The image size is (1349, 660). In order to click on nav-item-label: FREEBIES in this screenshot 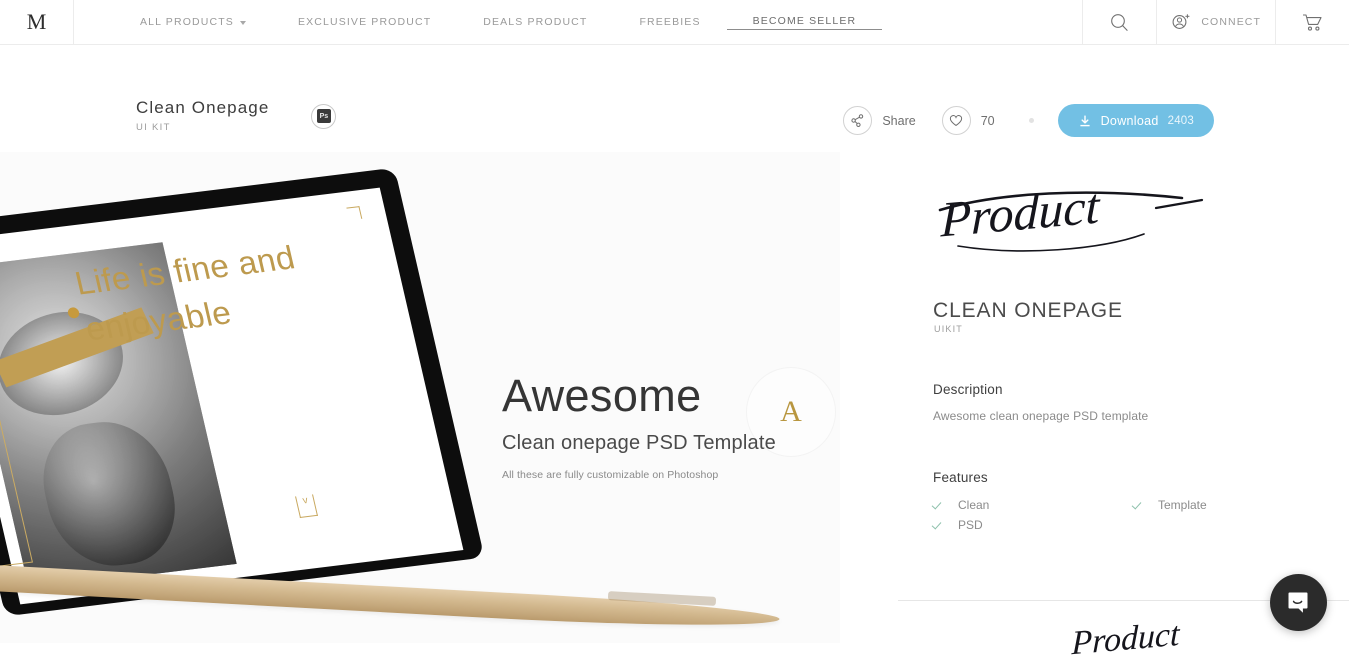, I will do `click(669, 22)`.